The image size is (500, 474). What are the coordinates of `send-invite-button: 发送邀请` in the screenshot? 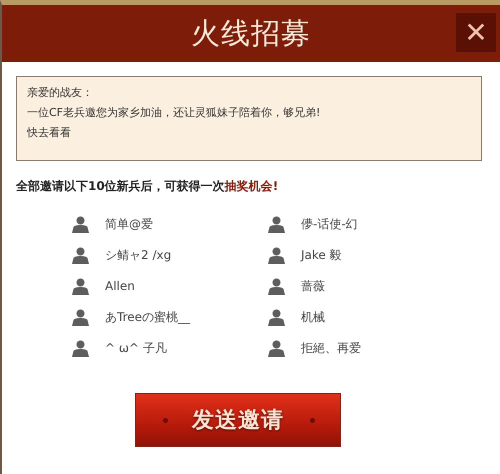 It's located at (238, 420).